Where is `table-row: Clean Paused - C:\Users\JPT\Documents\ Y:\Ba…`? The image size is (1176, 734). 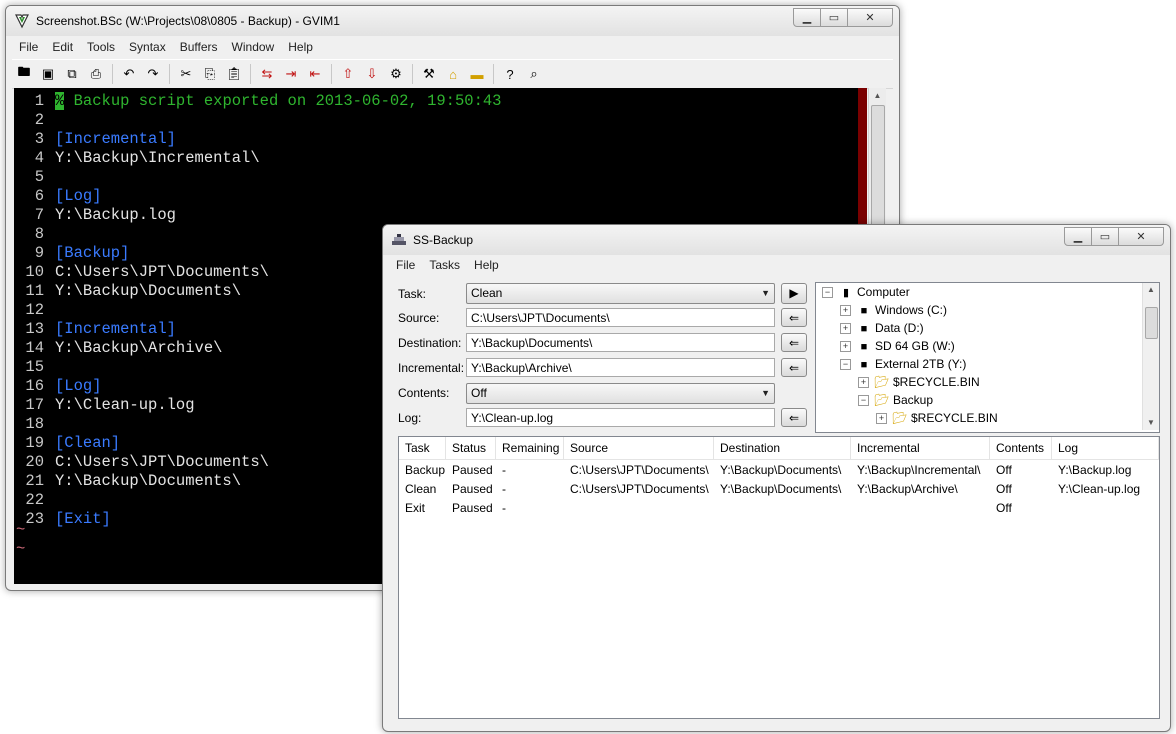 table-row: Clean Paused - C:\Users\JPT\Documents\ Y:\Ba… is located at coordinates (779, 489).